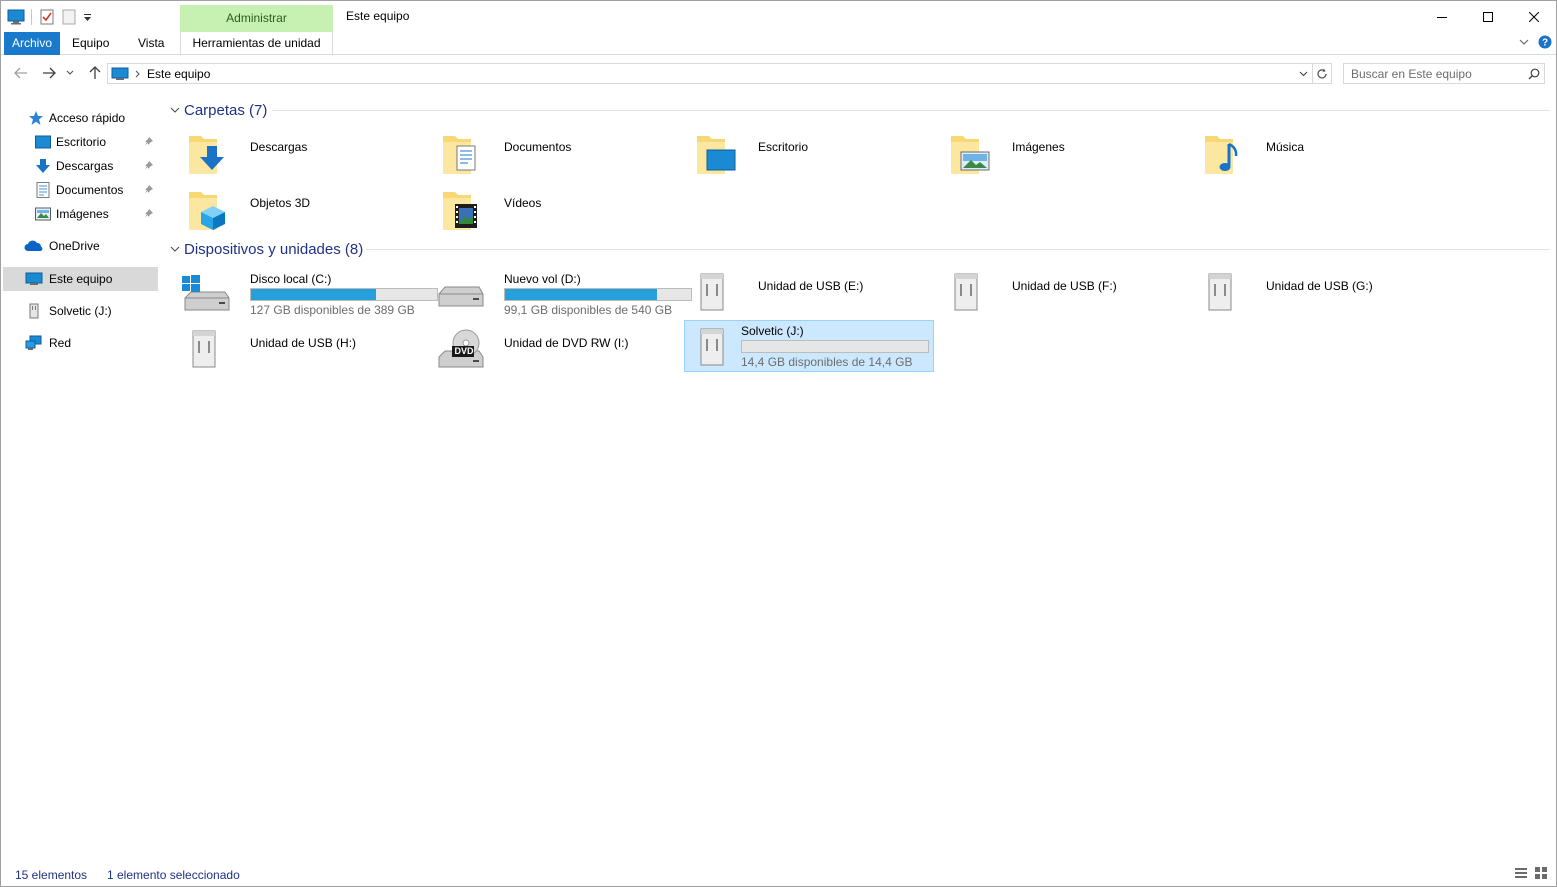 This screenshot has height=887, width=1557. I want to click on group-header-devices: Dispositivos y unidades (8), so click(265, 249).